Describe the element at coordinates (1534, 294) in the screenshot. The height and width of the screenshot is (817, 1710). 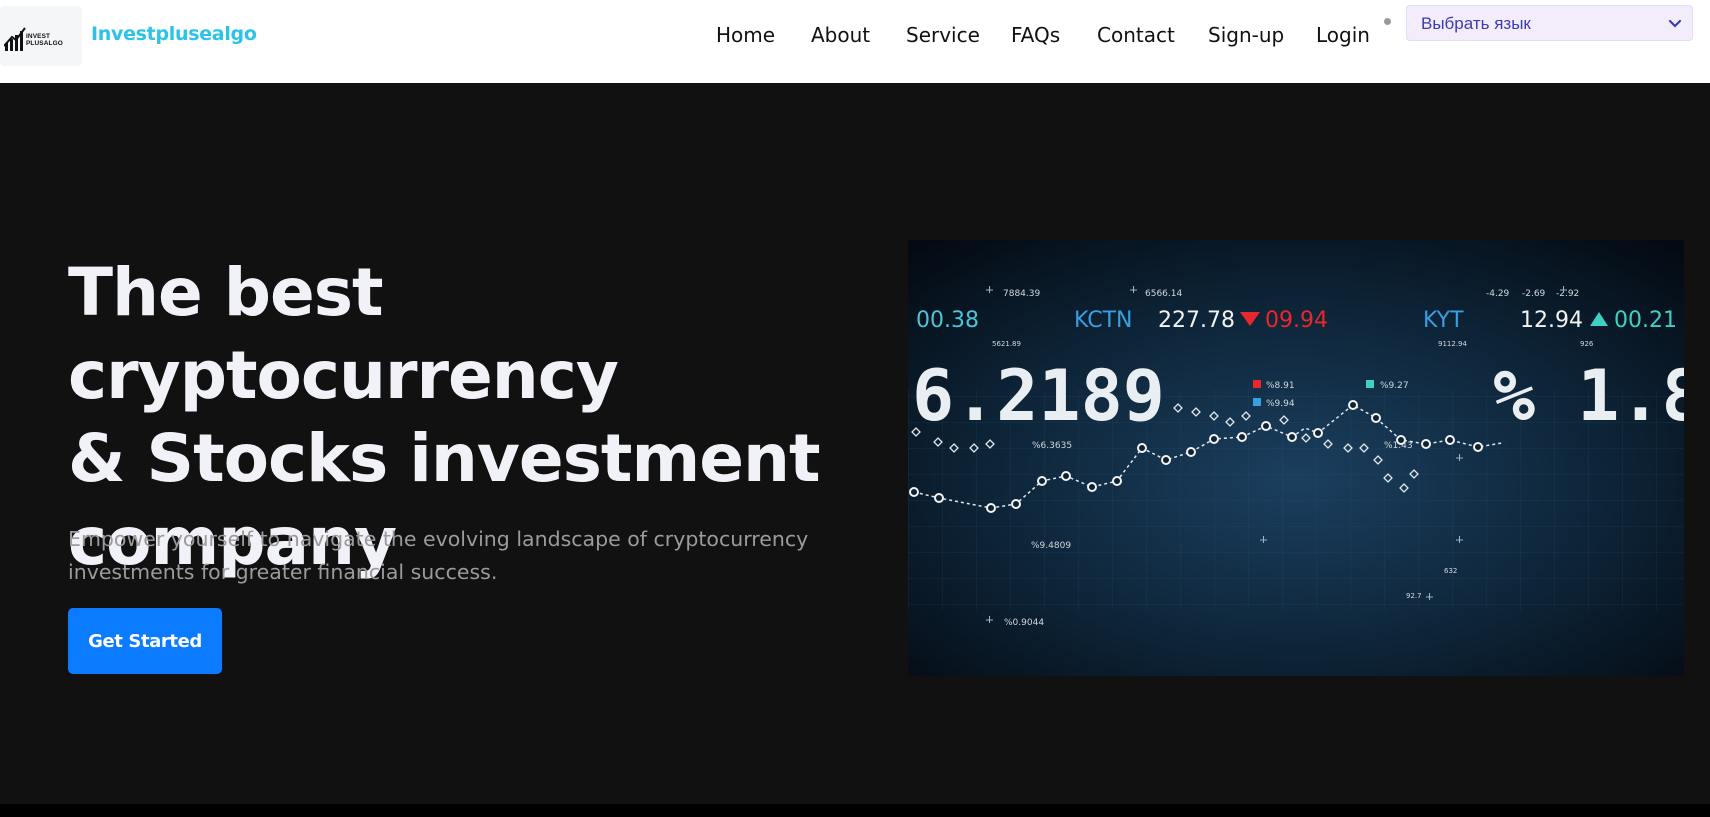
I see `small-label: -2.69` at that location.